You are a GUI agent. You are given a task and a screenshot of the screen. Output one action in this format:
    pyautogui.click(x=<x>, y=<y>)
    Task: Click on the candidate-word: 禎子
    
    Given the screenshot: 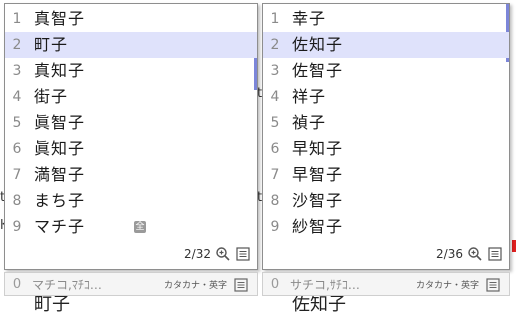 What is the action you would take?
    pyautogui.click(x=309, y=122)
    